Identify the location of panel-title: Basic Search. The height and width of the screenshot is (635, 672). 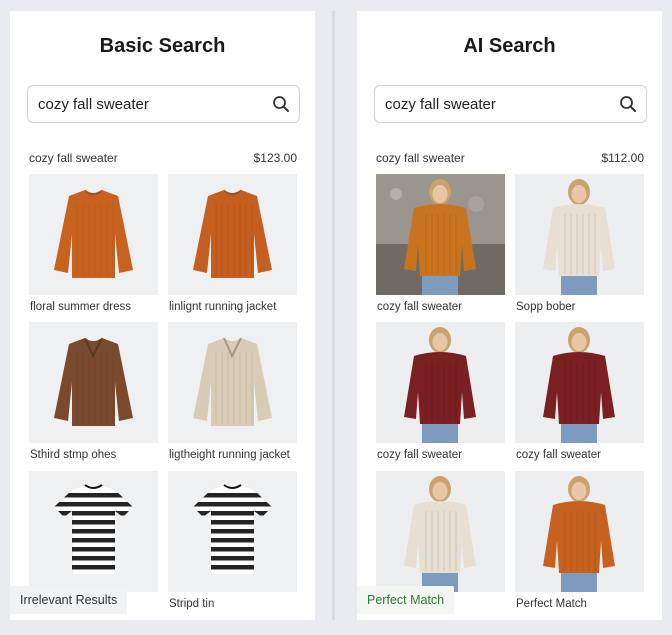
(162, 46).